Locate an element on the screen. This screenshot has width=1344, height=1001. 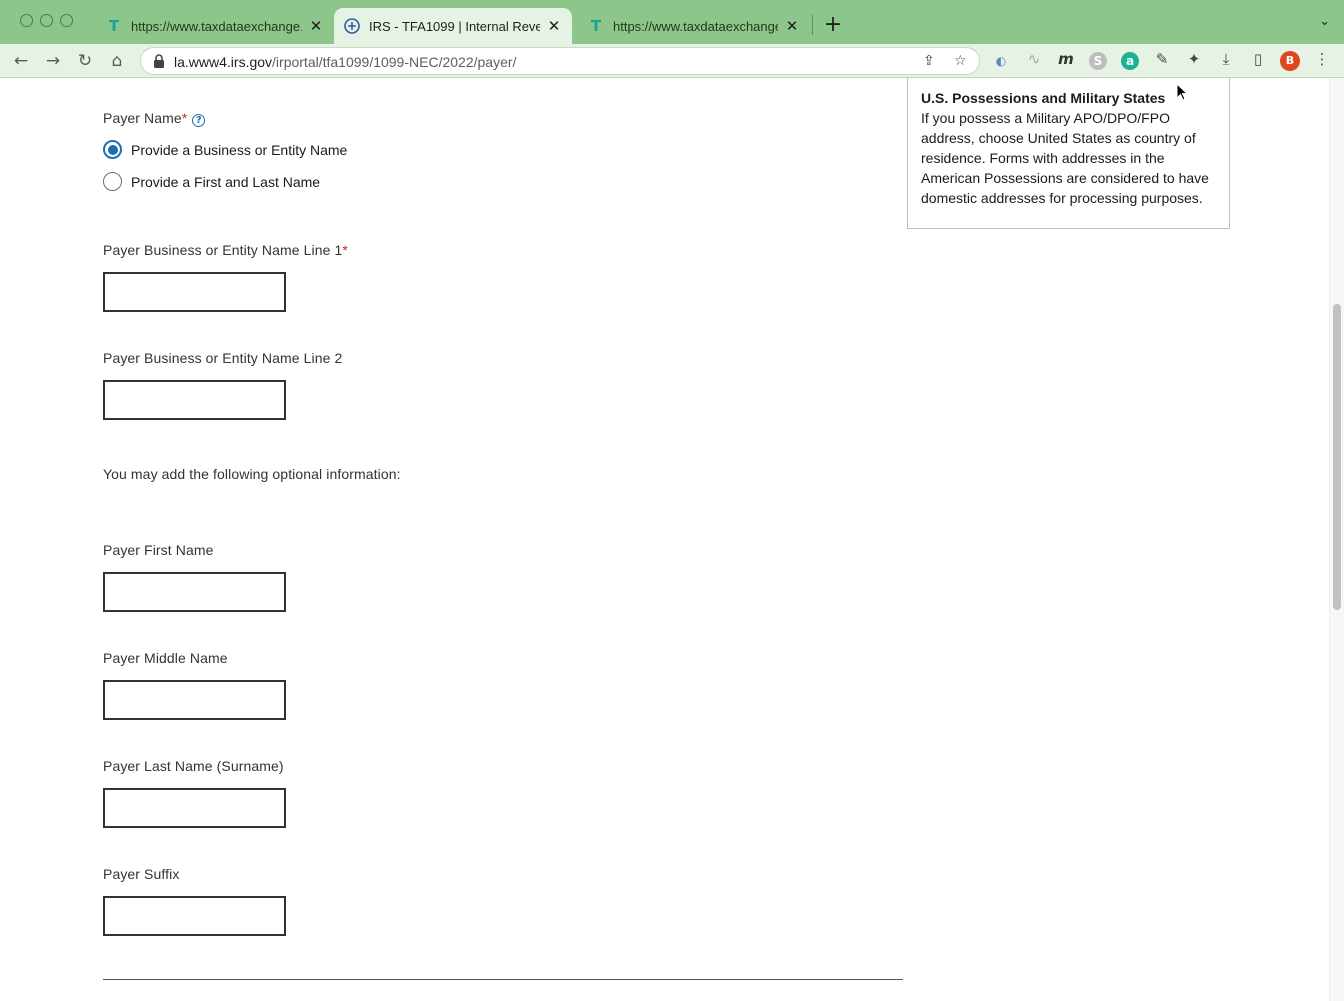
last-name-input is located at coordinates (194, 808).